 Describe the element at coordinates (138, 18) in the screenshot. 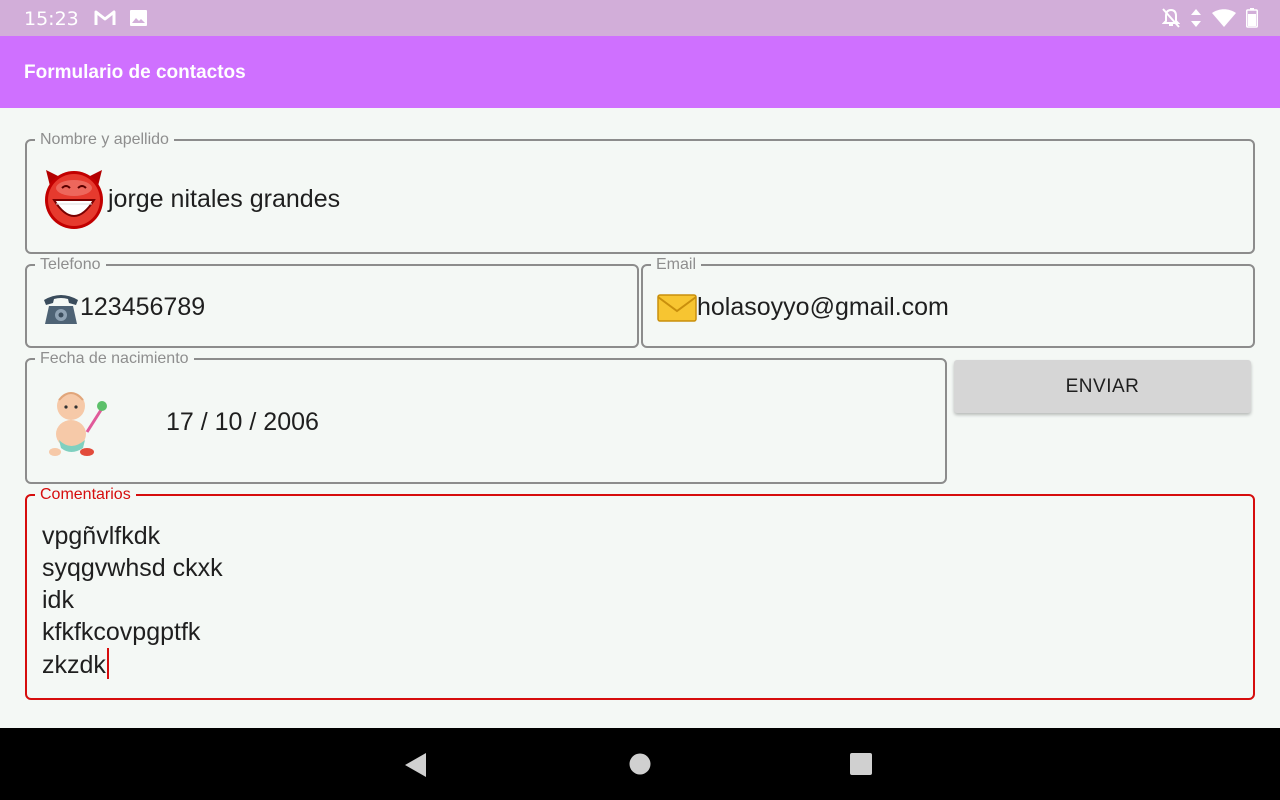

I see `gallery-icon` at that location.